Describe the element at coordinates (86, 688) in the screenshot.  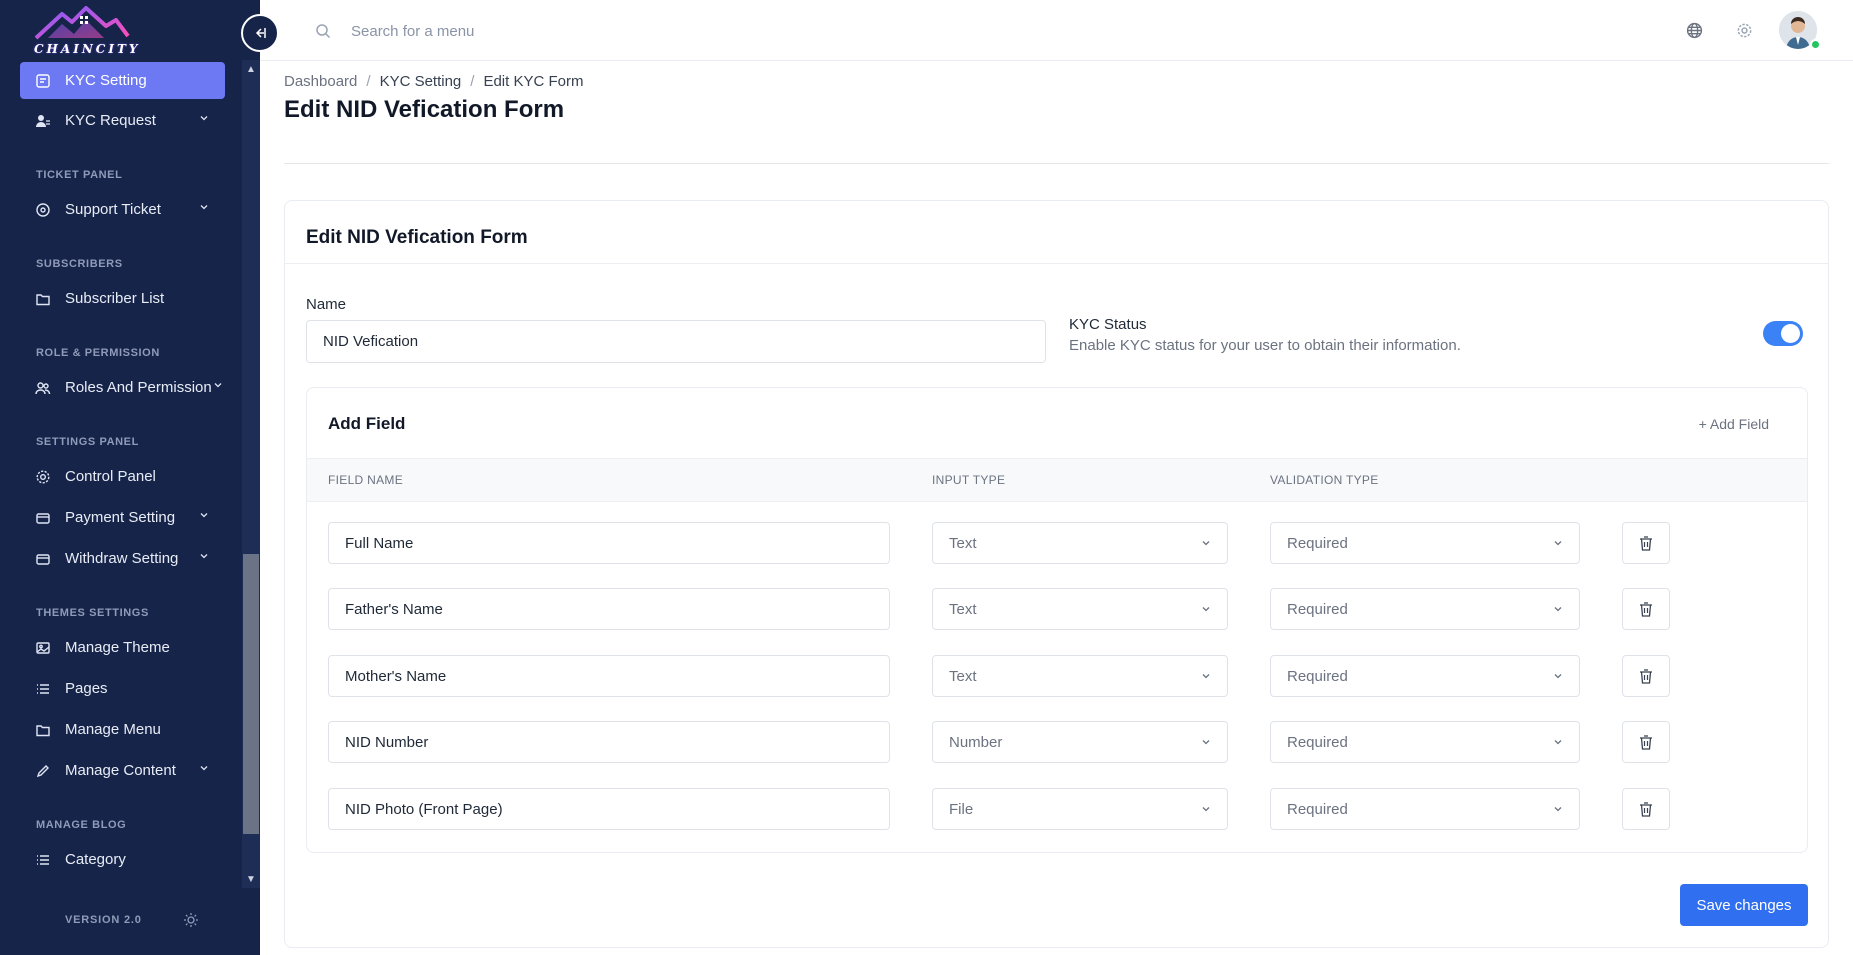
I see `sidebar-item-label: Pages` at that location.